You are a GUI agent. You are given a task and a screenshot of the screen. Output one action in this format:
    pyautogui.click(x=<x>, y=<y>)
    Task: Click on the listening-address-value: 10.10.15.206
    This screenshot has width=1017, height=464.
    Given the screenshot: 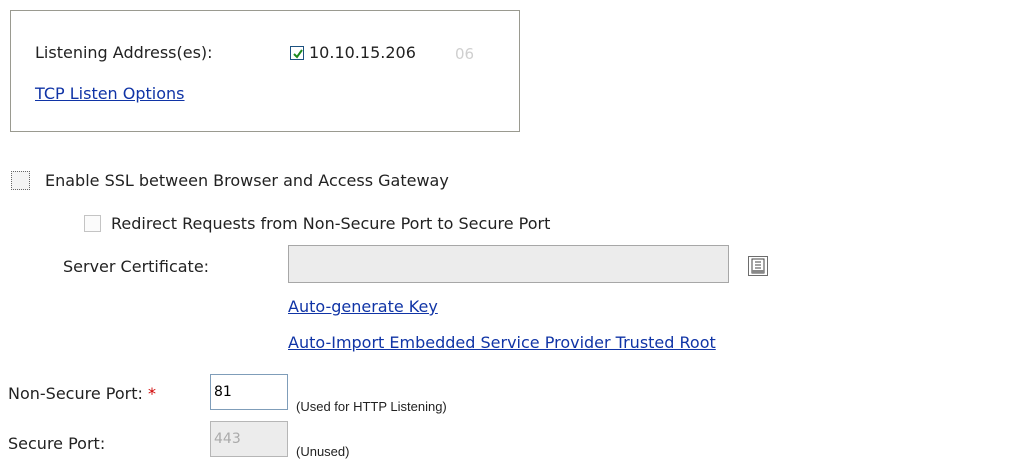 What is the action you would take?
    pyautogui.click(x=362, y=52)
    